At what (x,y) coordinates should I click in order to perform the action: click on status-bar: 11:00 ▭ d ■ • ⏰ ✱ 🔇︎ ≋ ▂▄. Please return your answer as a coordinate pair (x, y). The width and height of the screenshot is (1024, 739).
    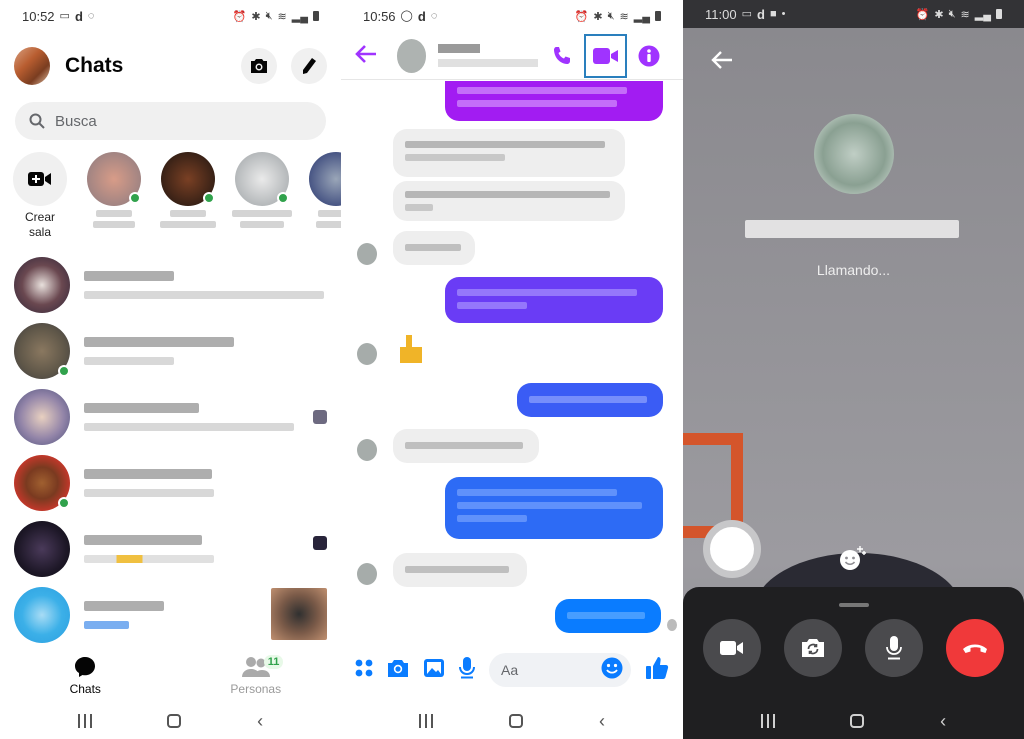
    Looking at the image, I should click on (853, 14).